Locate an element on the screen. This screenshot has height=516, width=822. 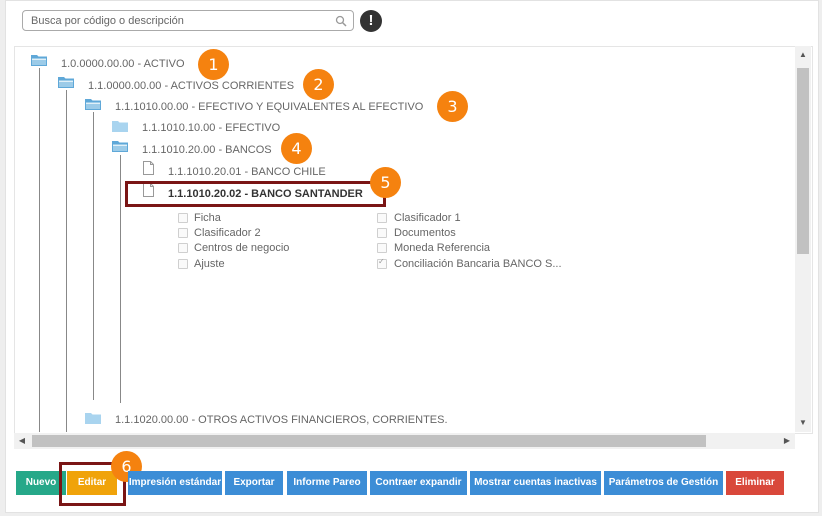
horizontal-scroll-thumb is located at coordinates (369, 441).